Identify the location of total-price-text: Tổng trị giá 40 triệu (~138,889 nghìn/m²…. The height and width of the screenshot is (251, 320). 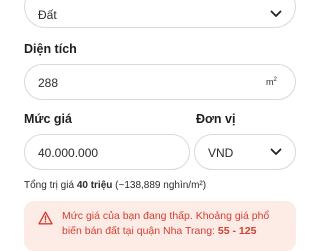
(115, 185).